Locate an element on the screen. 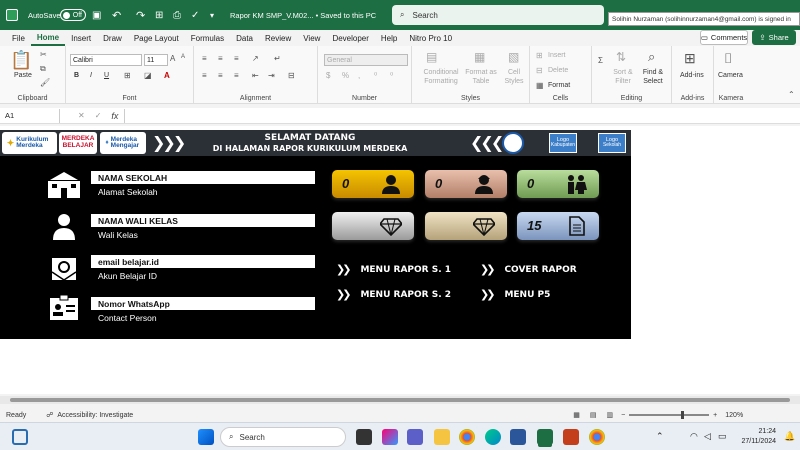 This screenshot has height=450, width=800. wifi-icon: ◠ is located at coordinates (694, 436).